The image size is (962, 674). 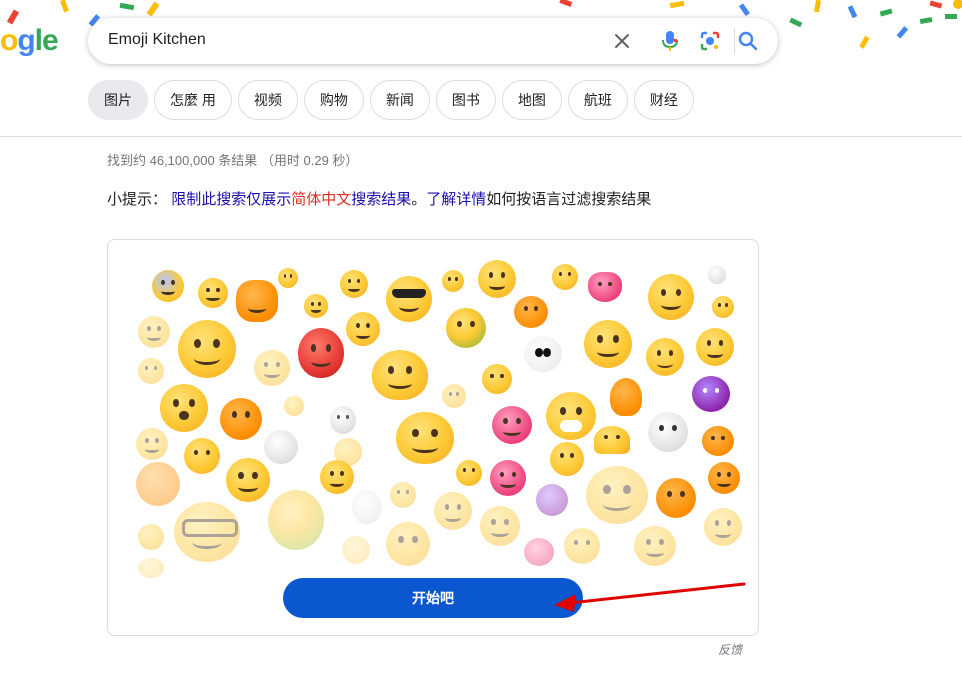 I want to click on language-name: 简体中文, so click(x=321, y=199).